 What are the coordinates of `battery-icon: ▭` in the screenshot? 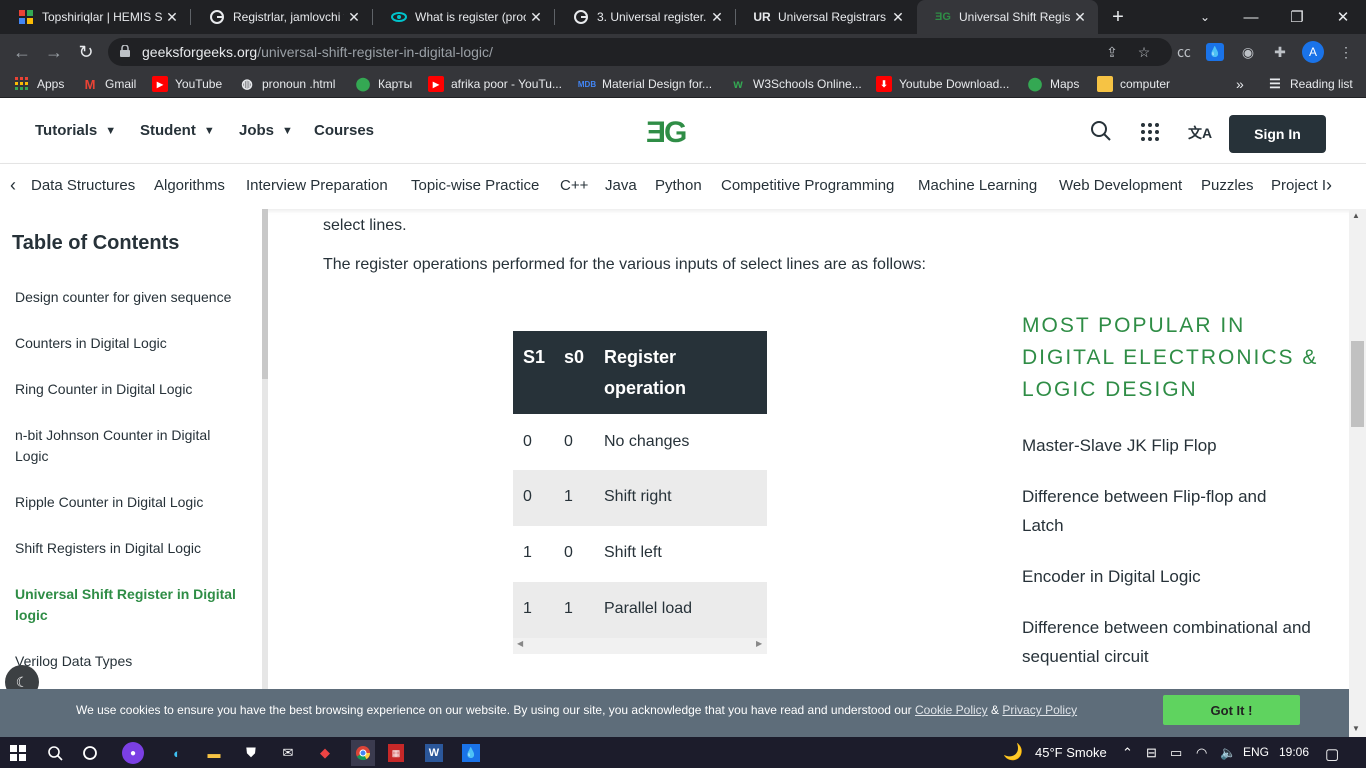 It's located at (1176, 753).